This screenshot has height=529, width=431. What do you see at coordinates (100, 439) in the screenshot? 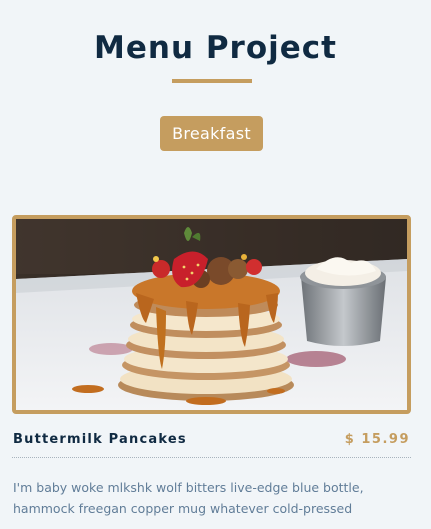
I see `menu-item-title: Buttermilk Pancakes` at bounding box center [100, 439].